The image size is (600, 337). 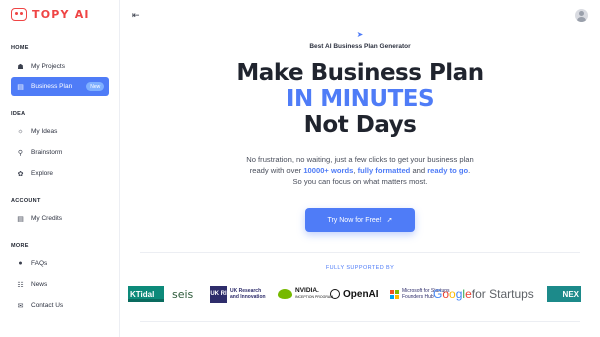 What do you see at coordinates (20, 285) in the screenshot?
I see `news-icon: ☷` at bounding box center [20, 285].